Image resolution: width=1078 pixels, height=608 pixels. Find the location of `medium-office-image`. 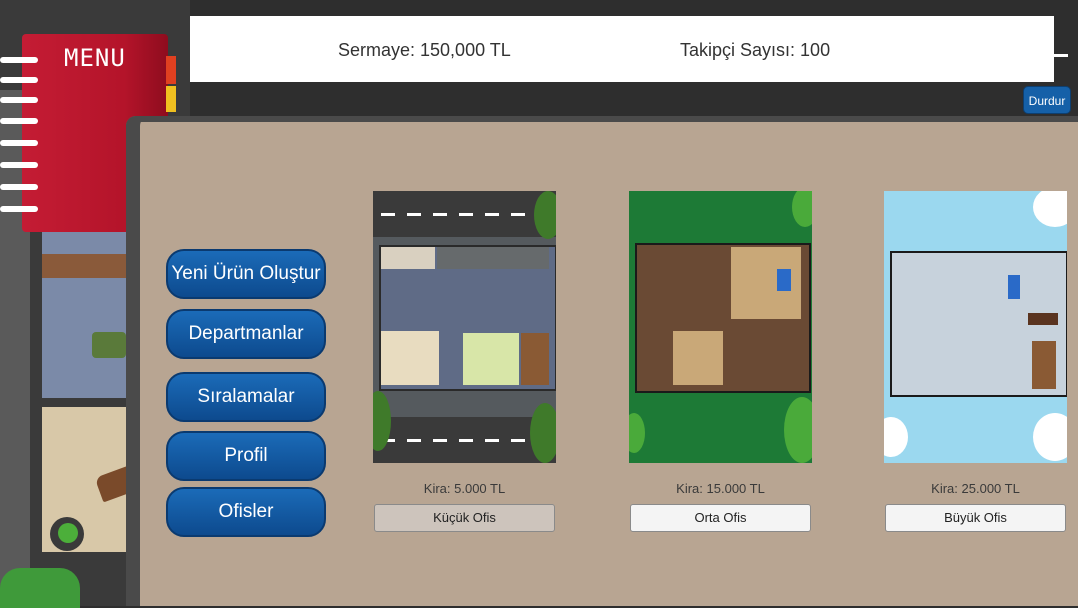

medium-office-image is located at coordinates (720, 327).